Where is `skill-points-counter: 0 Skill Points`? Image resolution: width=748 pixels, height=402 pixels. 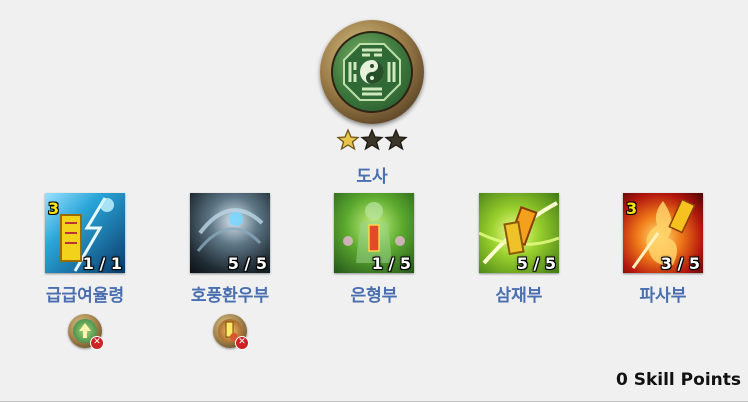 skill-points-counter: 0 Skill Points is located at coordinates (678, 380).